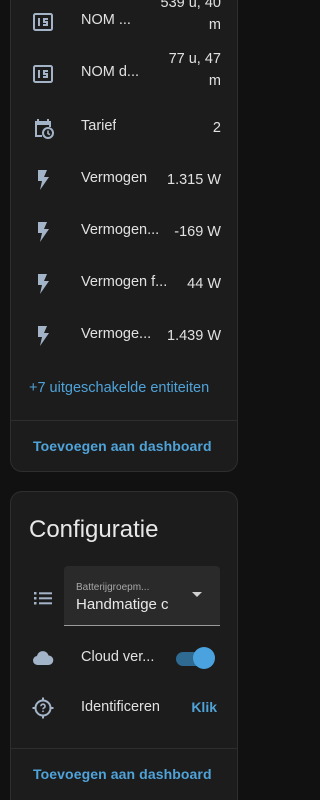 This screenshot has height=800, width=320. What do you see at coordinates (216, 128) in the screenshot?
I see `entity-value: 2` at bounding box center [216, 128].